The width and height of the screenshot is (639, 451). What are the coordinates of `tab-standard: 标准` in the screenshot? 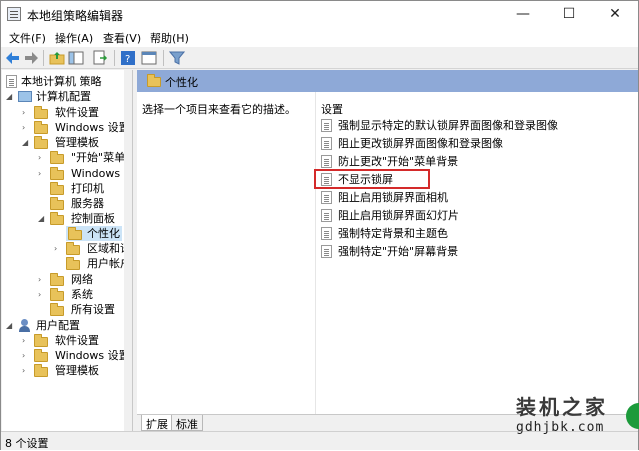 It's located at (187, 423).